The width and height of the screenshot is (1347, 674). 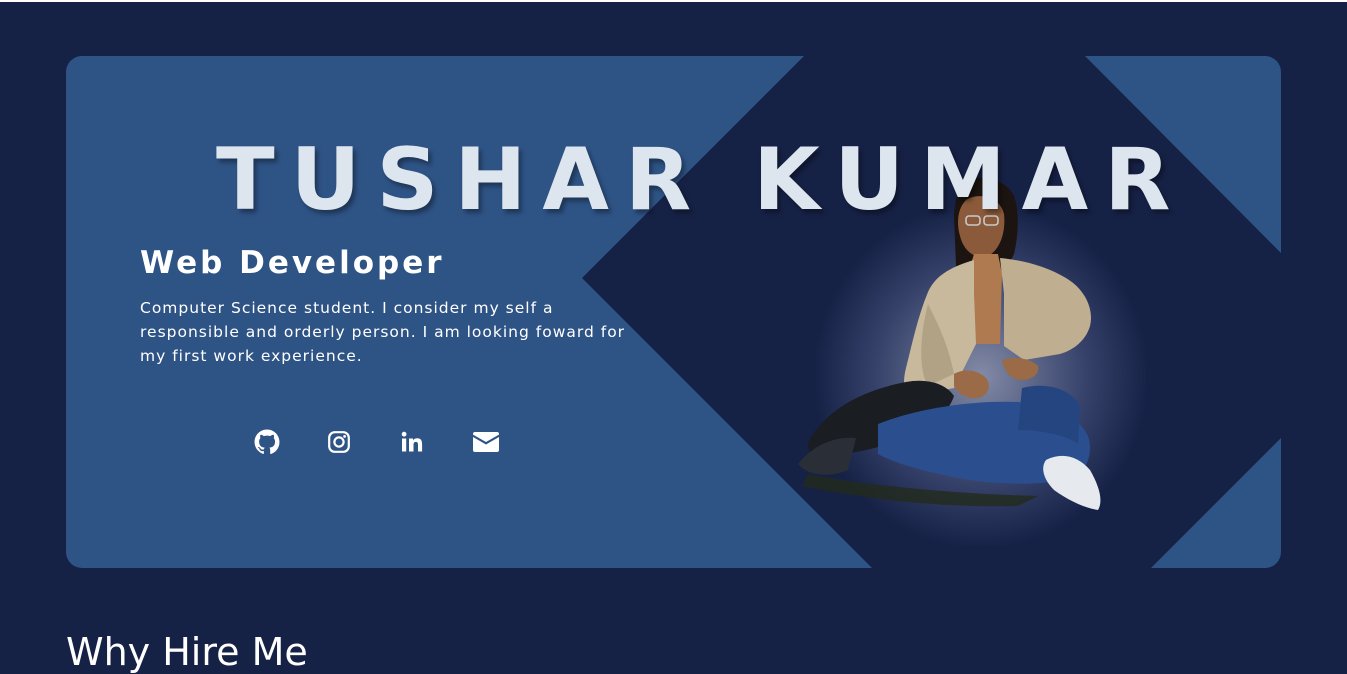 What do you see at coordinates (436, 442) in the screenshot?
I see `linkedin-link` at bounding box center [436, 442].